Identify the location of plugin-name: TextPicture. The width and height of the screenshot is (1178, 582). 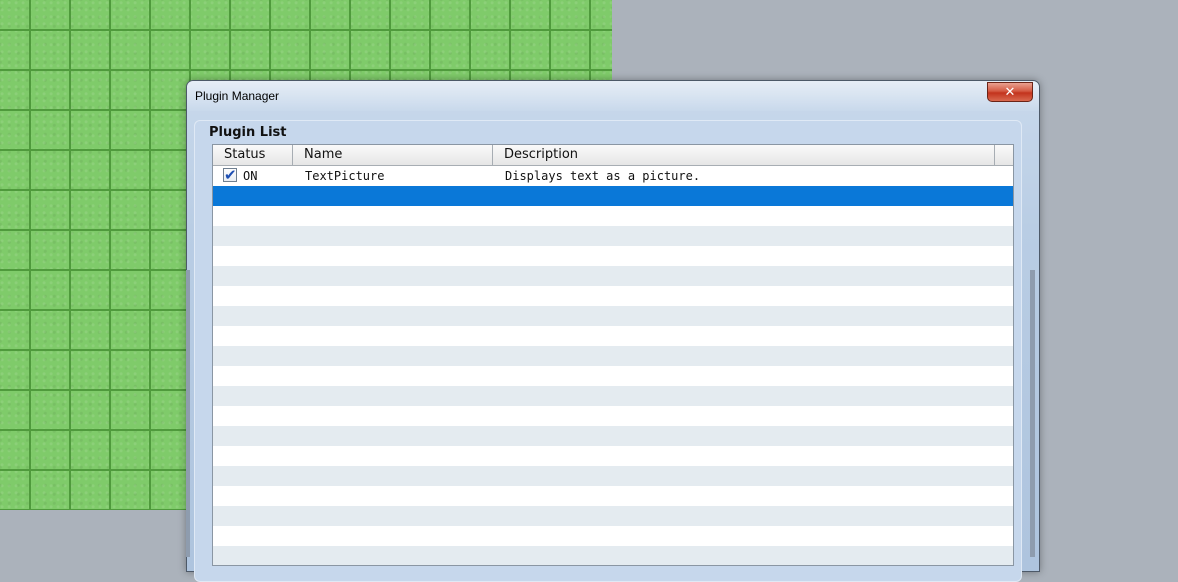
(345, 176).